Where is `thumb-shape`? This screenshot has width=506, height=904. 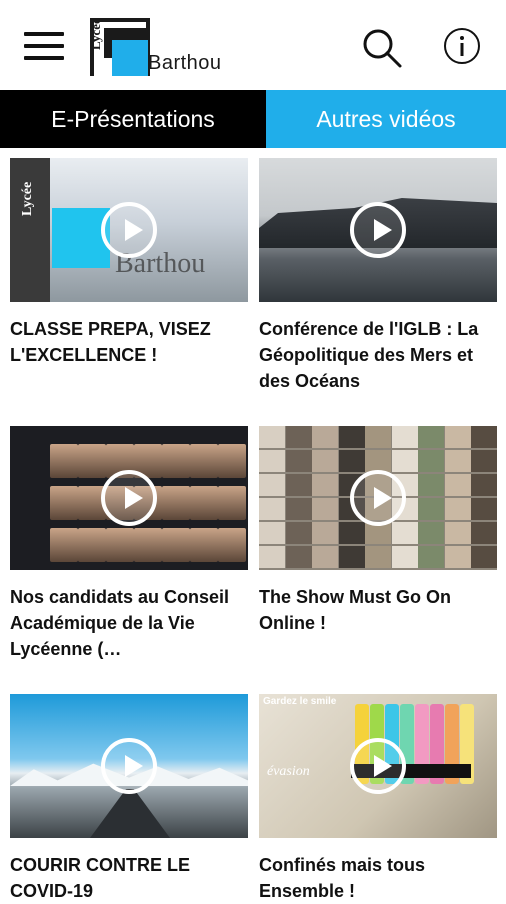 thumb-shape is located at coordinates (30, 230).